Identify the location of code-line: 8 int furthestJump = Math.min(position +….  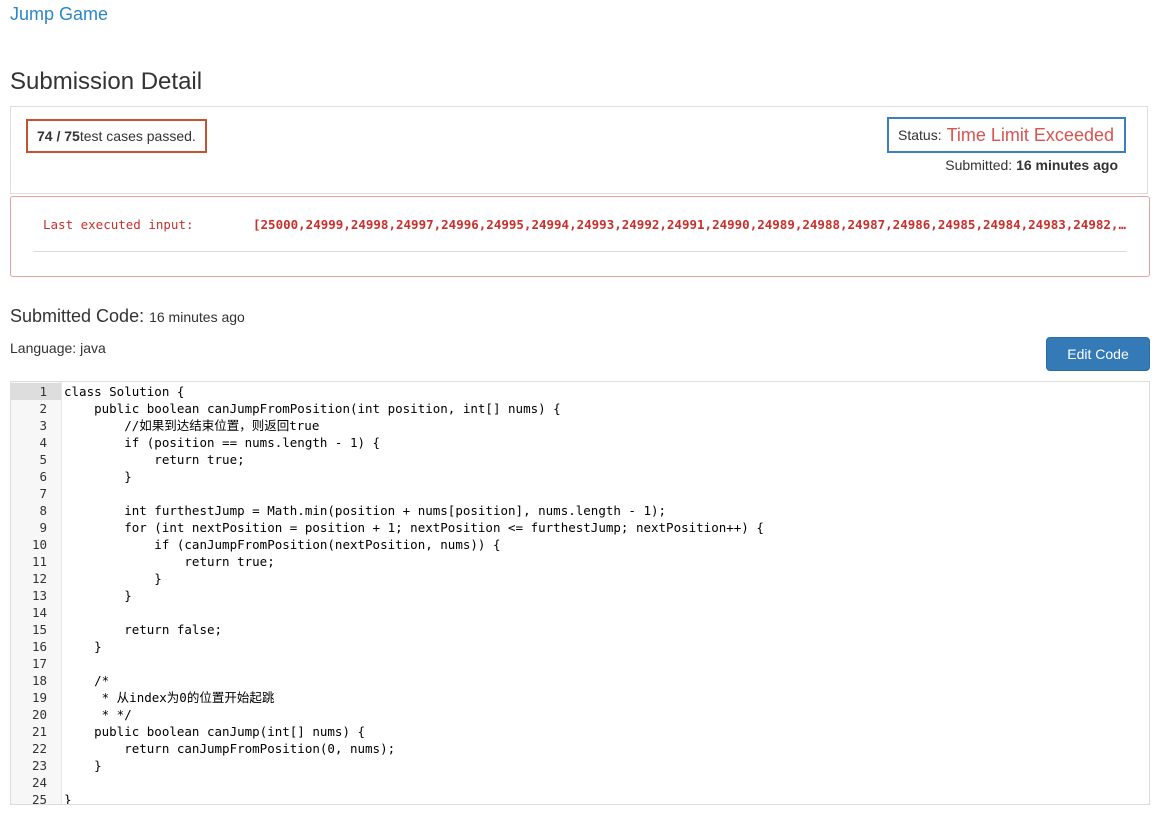
(580, 510).